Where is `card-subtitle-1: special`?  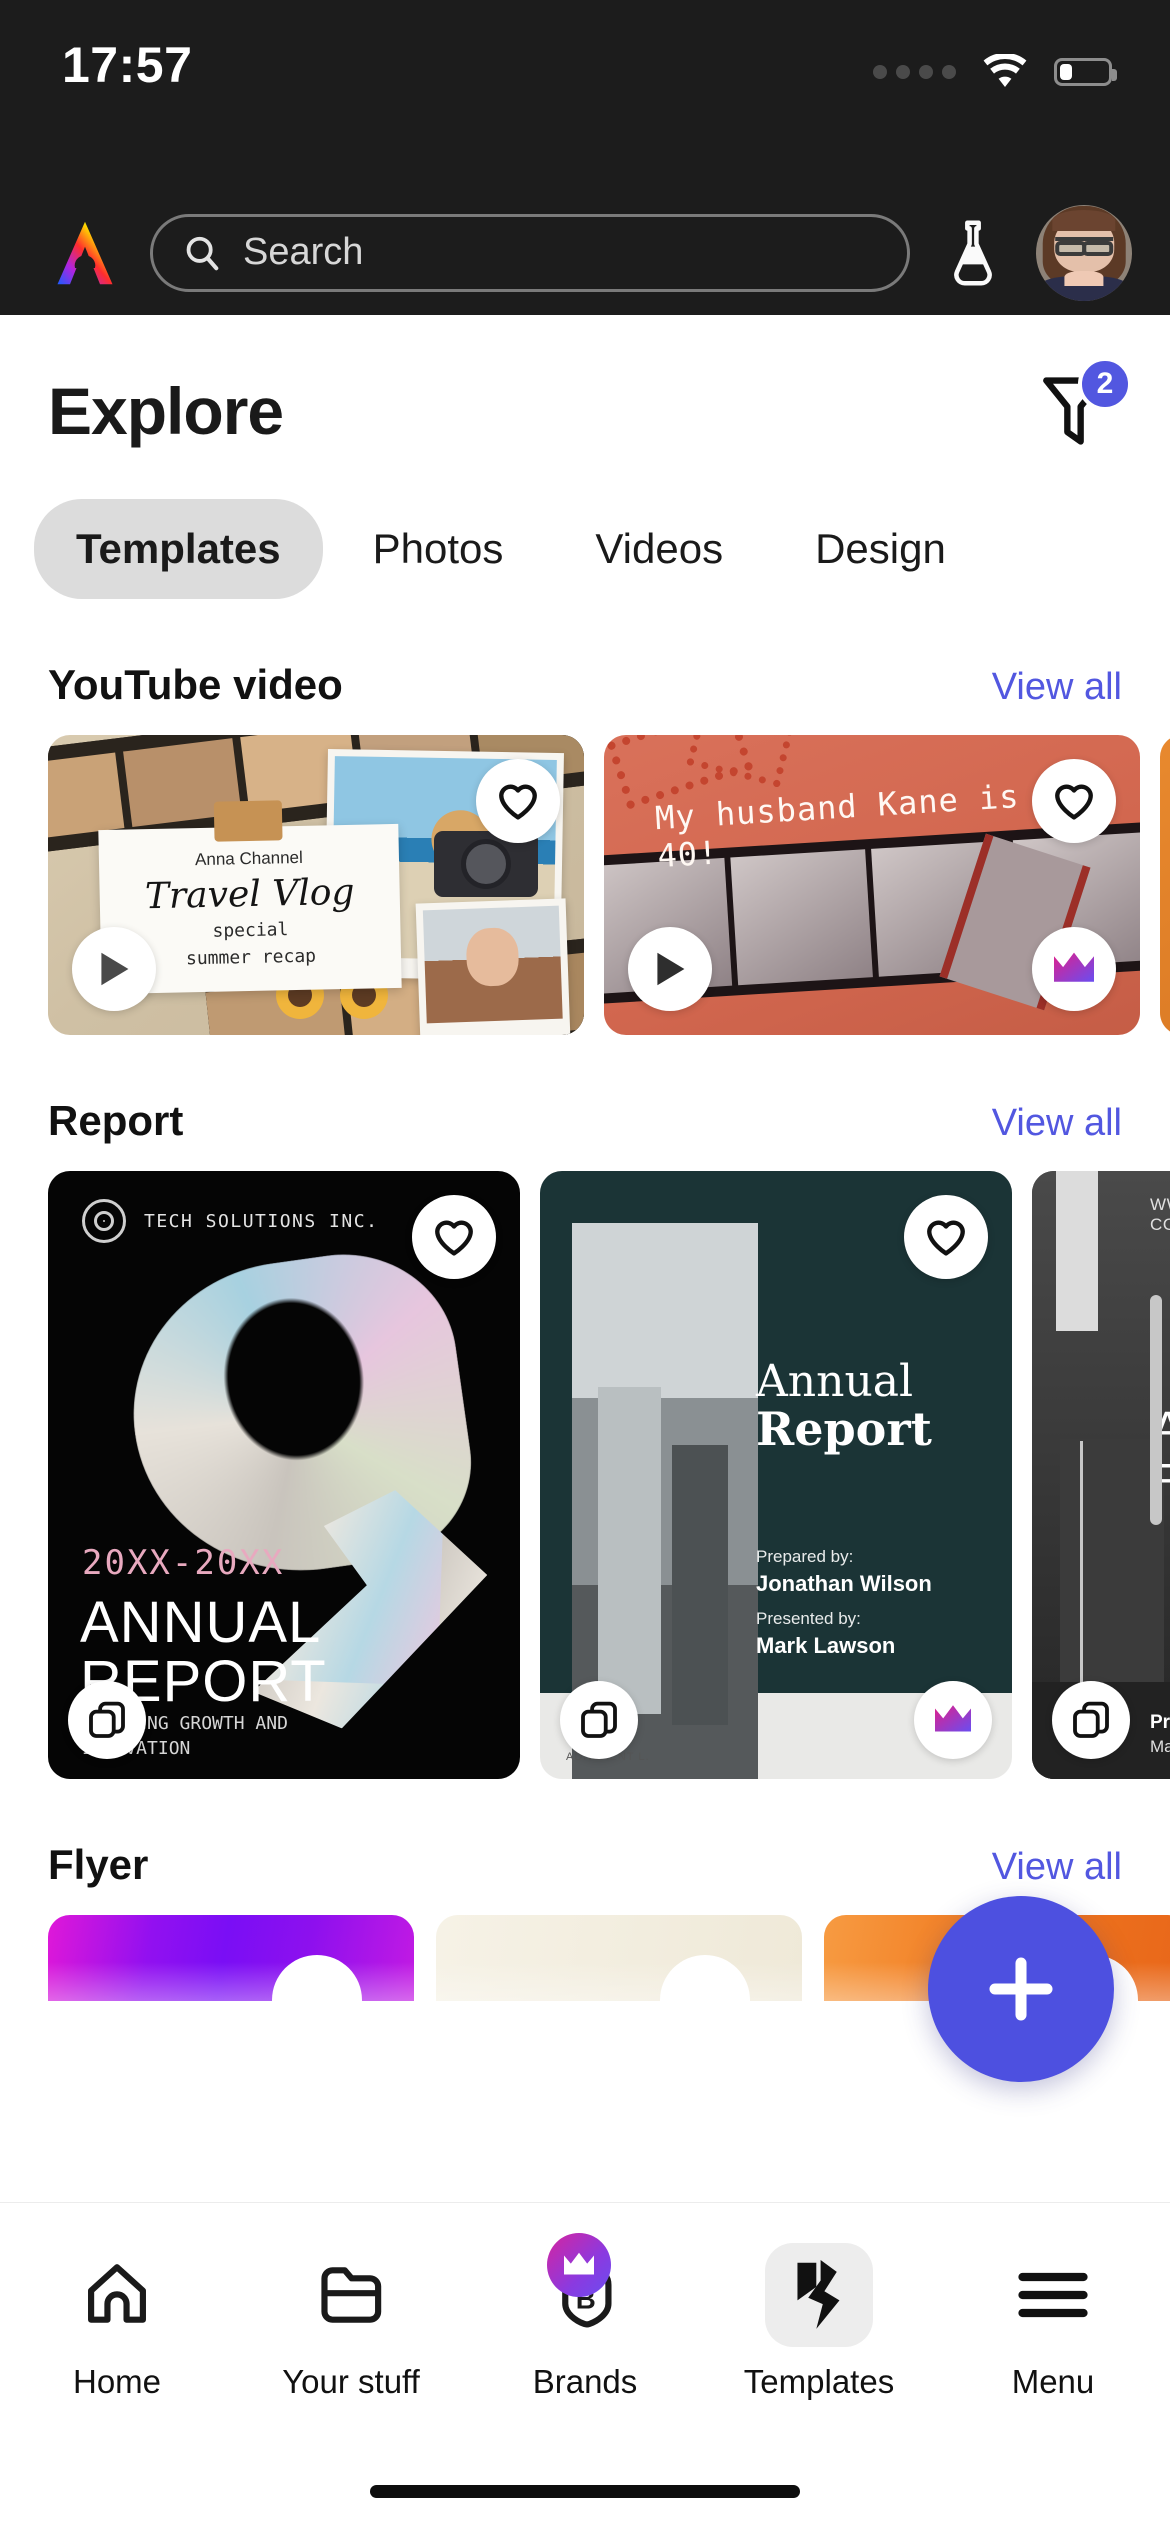 card-subtitle-1: special is located at coordinates (250, 930).